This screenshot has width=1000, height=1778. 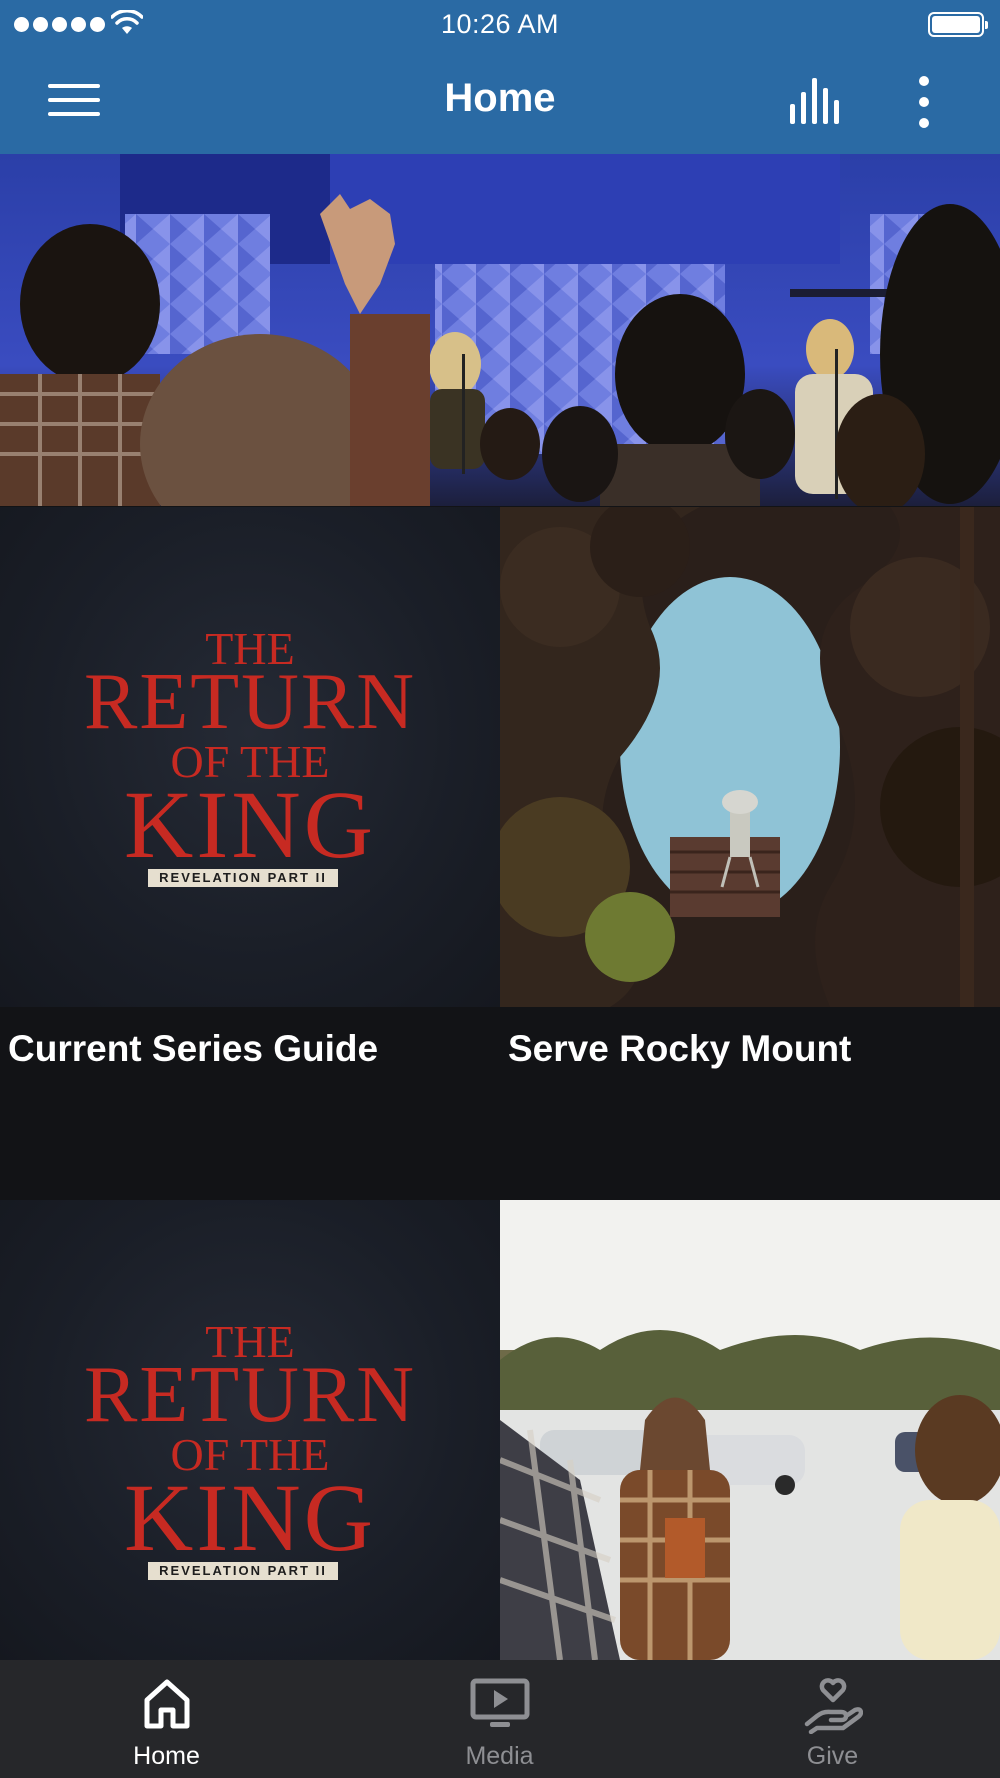 I want to click on serve-rocky-mount-image, so click(x=750, y=757).